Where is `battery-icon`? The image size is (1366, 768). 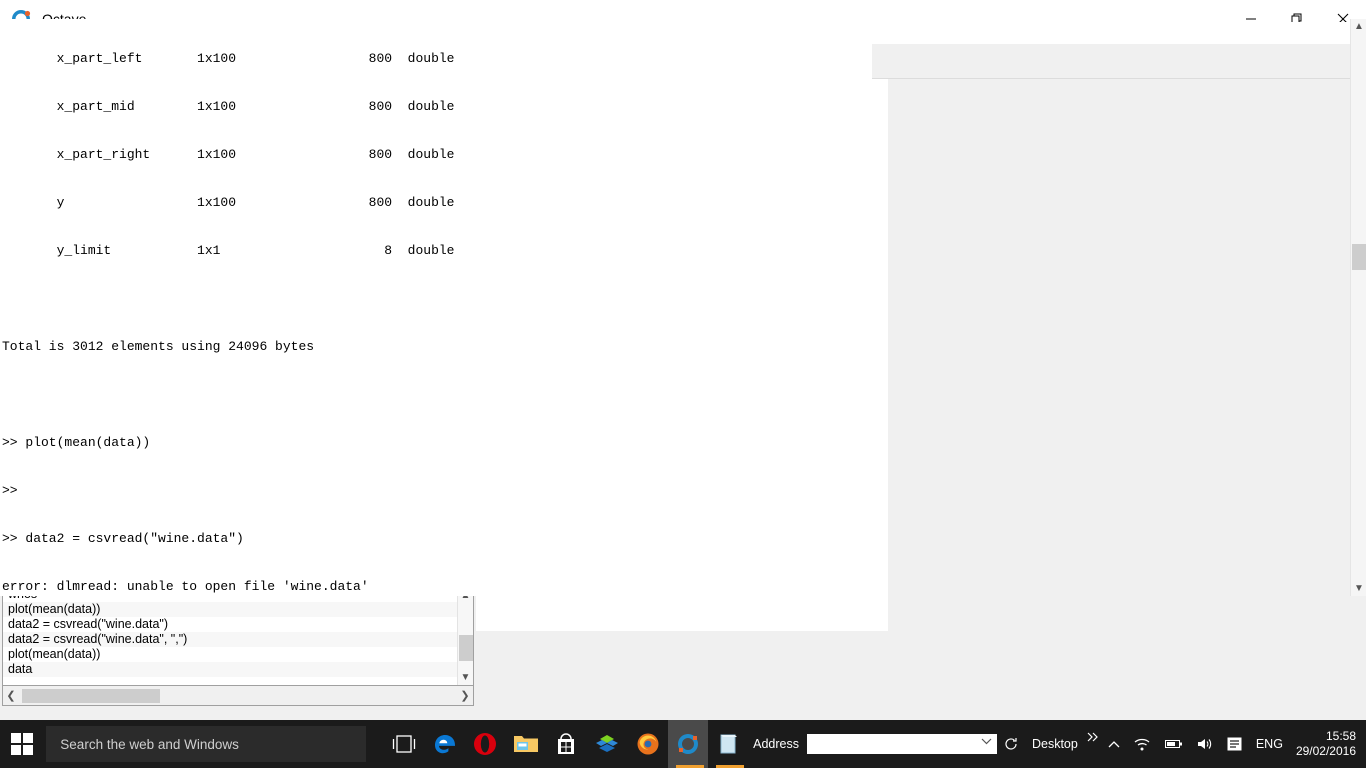 battery-icon is located at coordinates (1174, 744).